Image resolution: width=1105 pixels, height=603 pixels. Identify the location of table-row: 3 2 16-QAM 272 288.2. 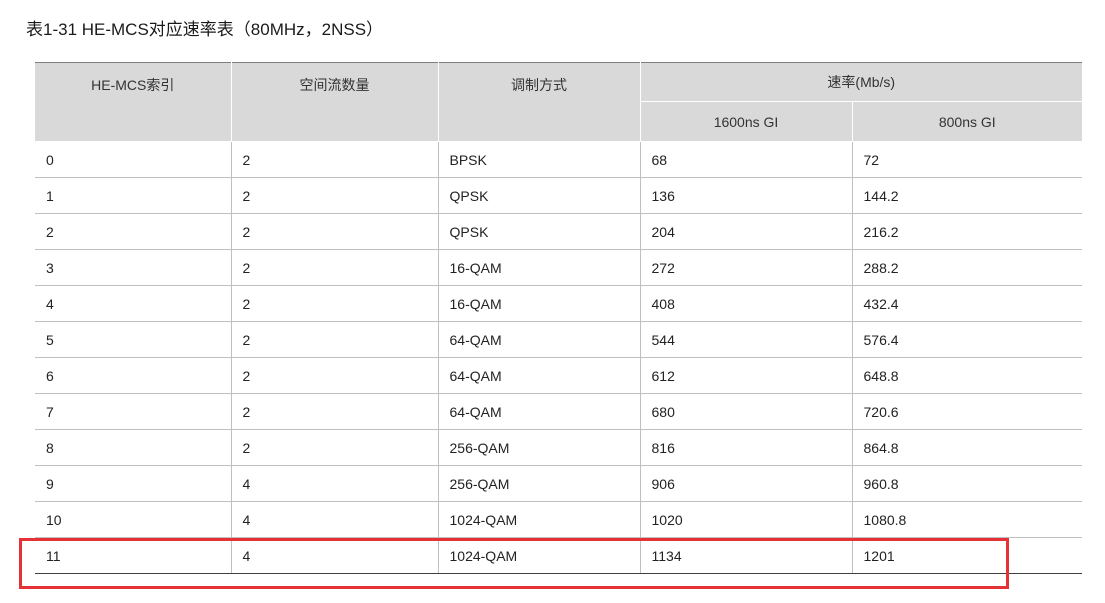
(559, 267).